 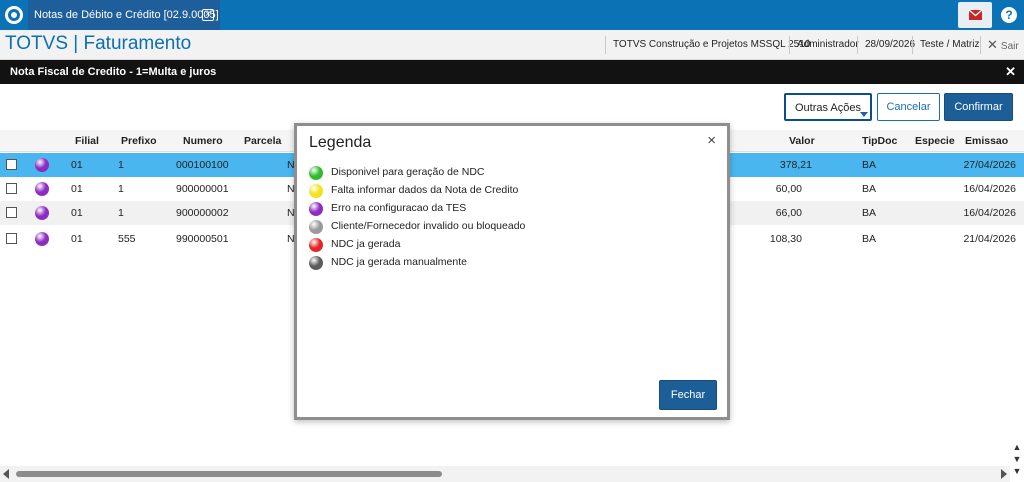 What do you see at coordinates (949, 45) in the screenshot?
I see `branch-label: Teste / Matriz` at bounding box center [949, 45].